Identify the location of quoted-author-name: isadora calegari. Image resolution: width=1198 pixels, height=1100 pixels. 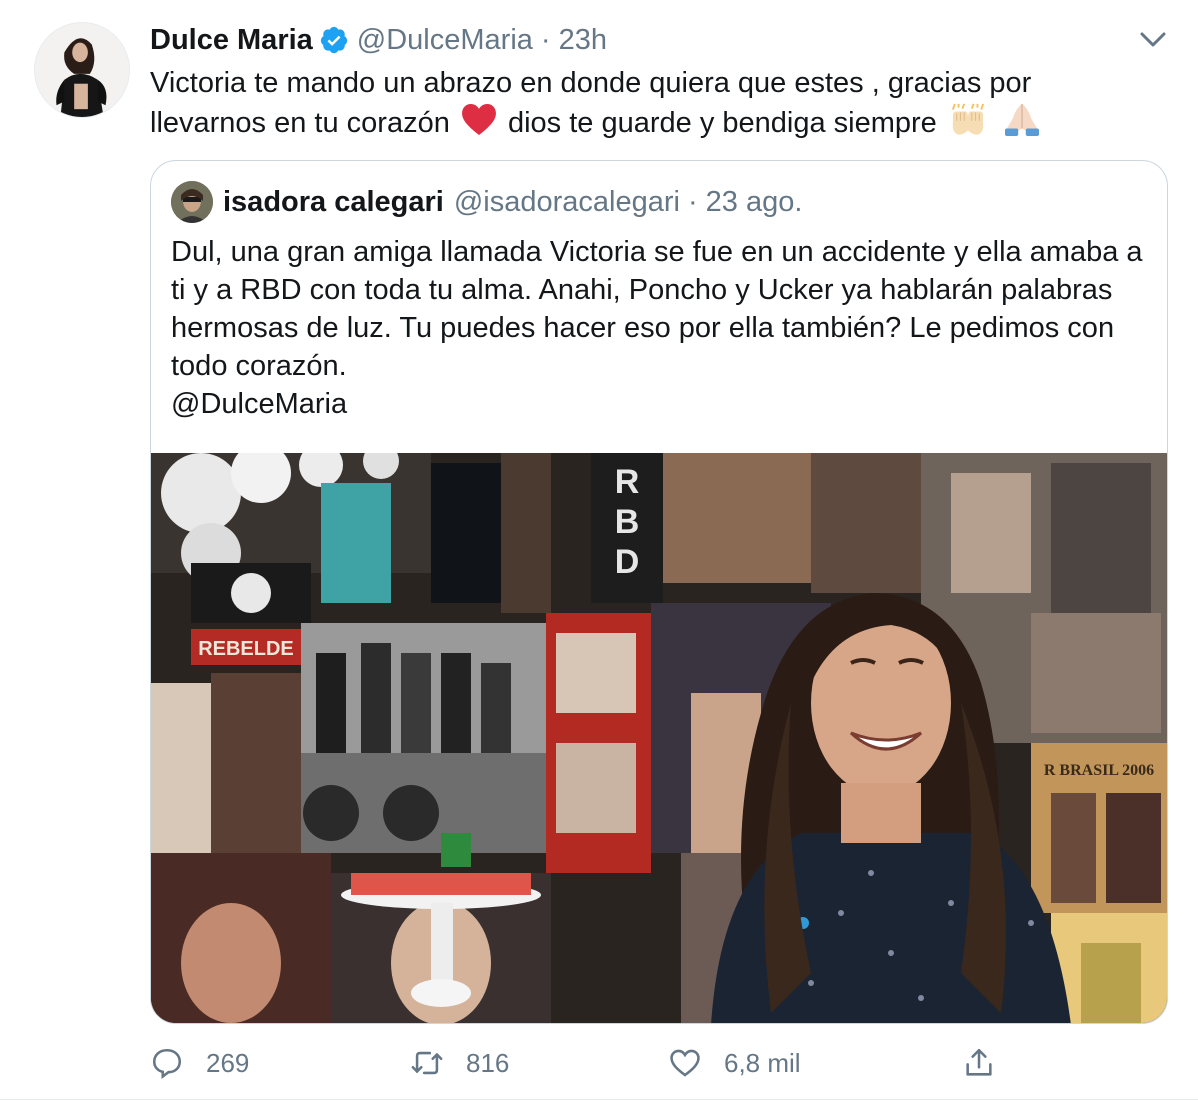
(333, 202).